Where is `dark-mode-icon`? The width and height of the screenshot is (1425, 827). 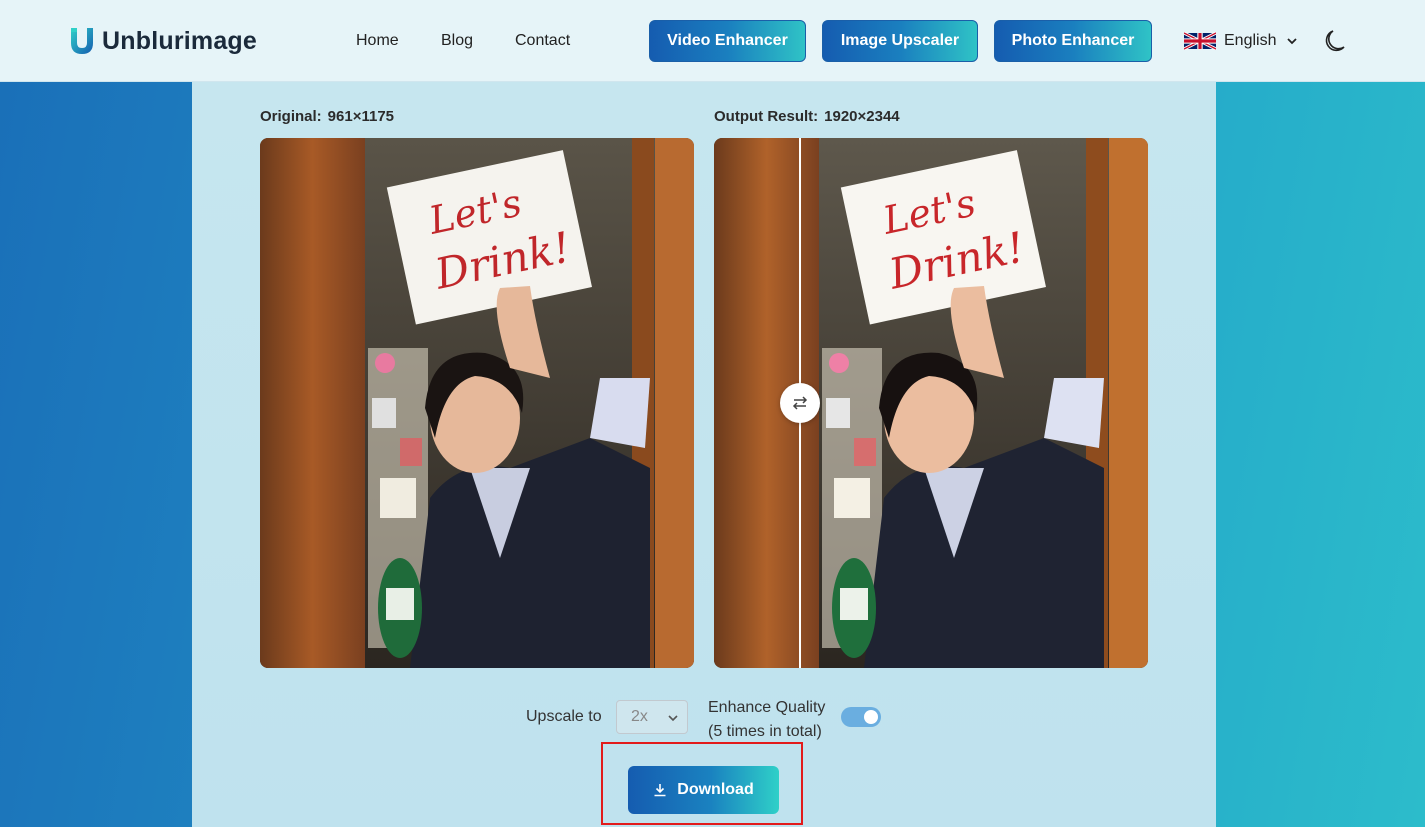 dark-mode-icon is located at coordinates (1335, 41).